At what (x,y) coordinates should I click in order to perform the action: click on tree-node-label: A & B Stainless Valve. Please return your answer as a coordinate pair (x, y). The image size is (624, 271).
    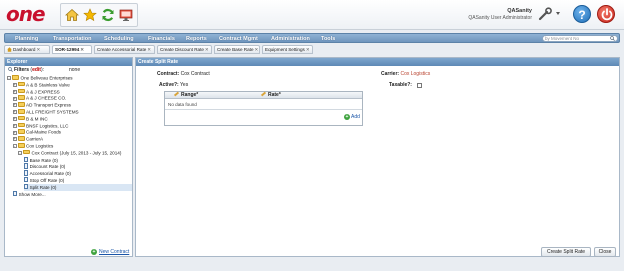
    Looking at the image, I should click on (48, 85).